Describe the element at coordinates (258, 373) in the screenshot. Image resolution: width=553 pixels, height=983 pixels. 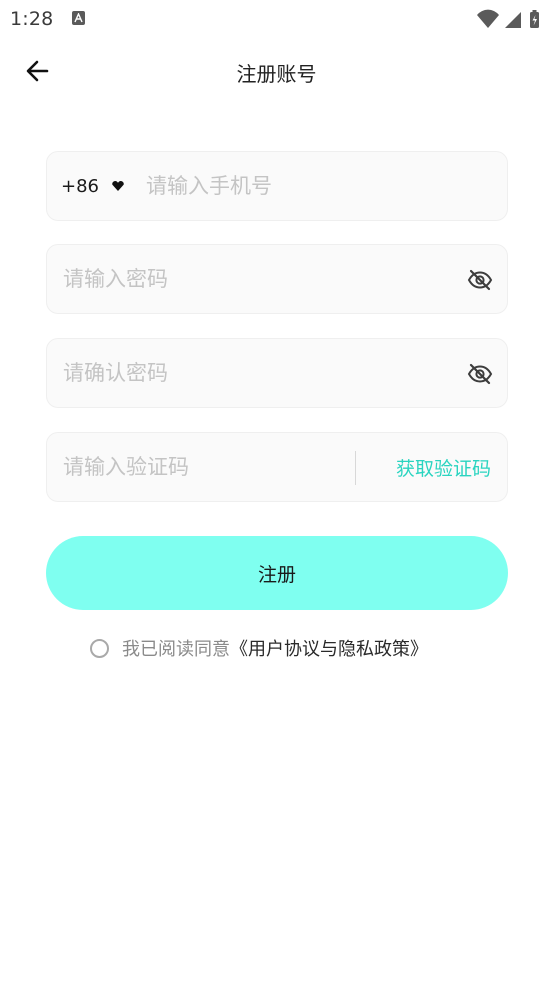
I see `confirm-password-input` at that location.